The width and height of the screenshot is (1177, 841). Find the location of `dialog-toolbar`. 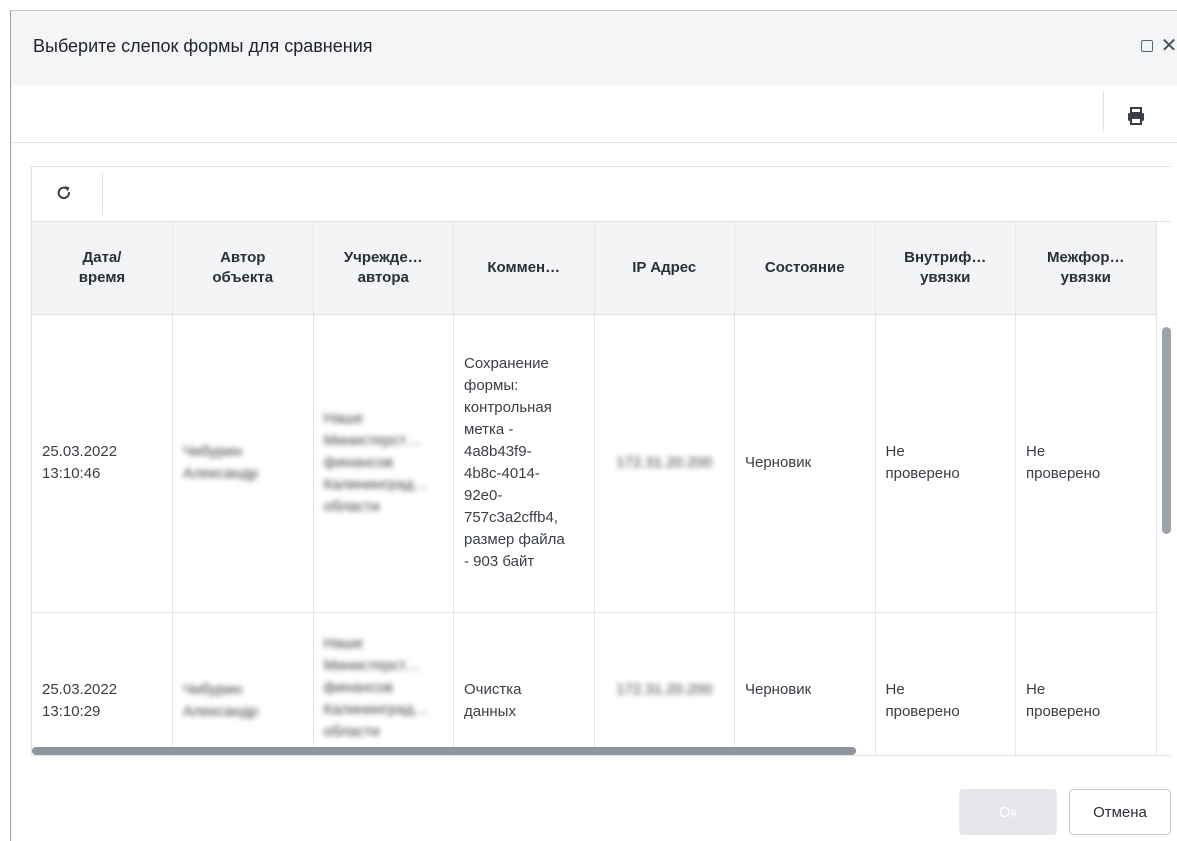

dialog-toolbar is located at coordinates (594, 114).